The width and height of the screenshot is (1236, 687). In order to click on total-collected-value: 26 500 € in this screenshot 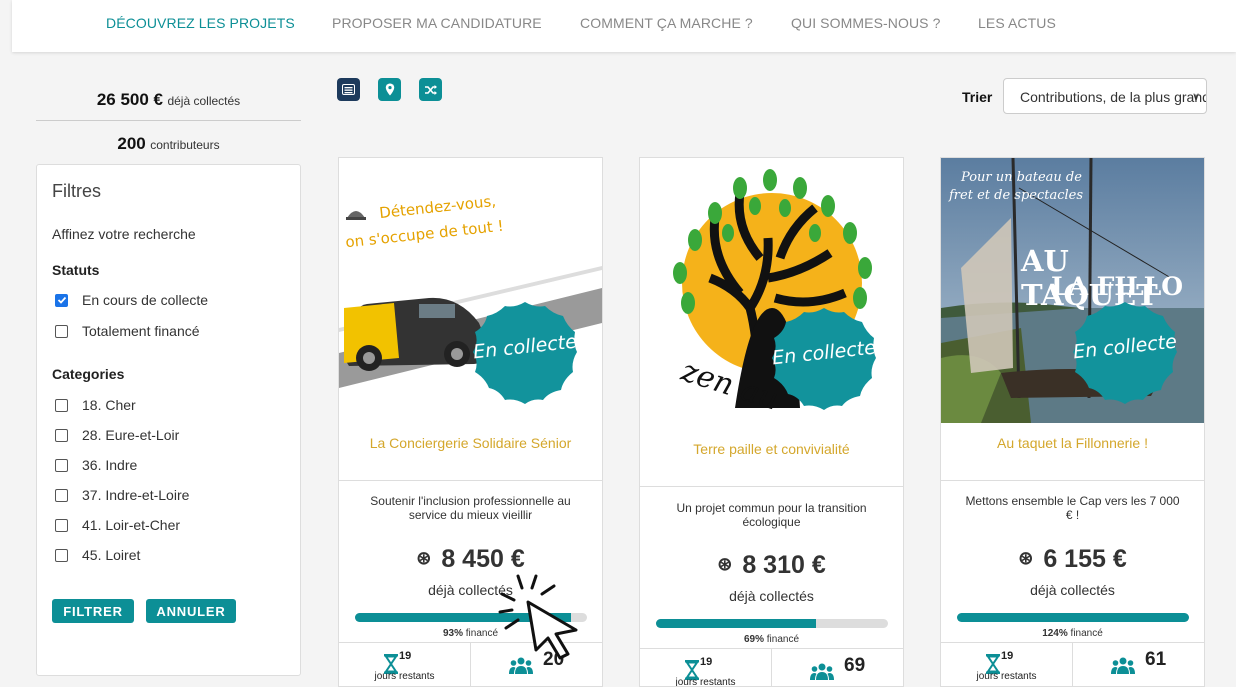, I will do `click(129, 99)`.